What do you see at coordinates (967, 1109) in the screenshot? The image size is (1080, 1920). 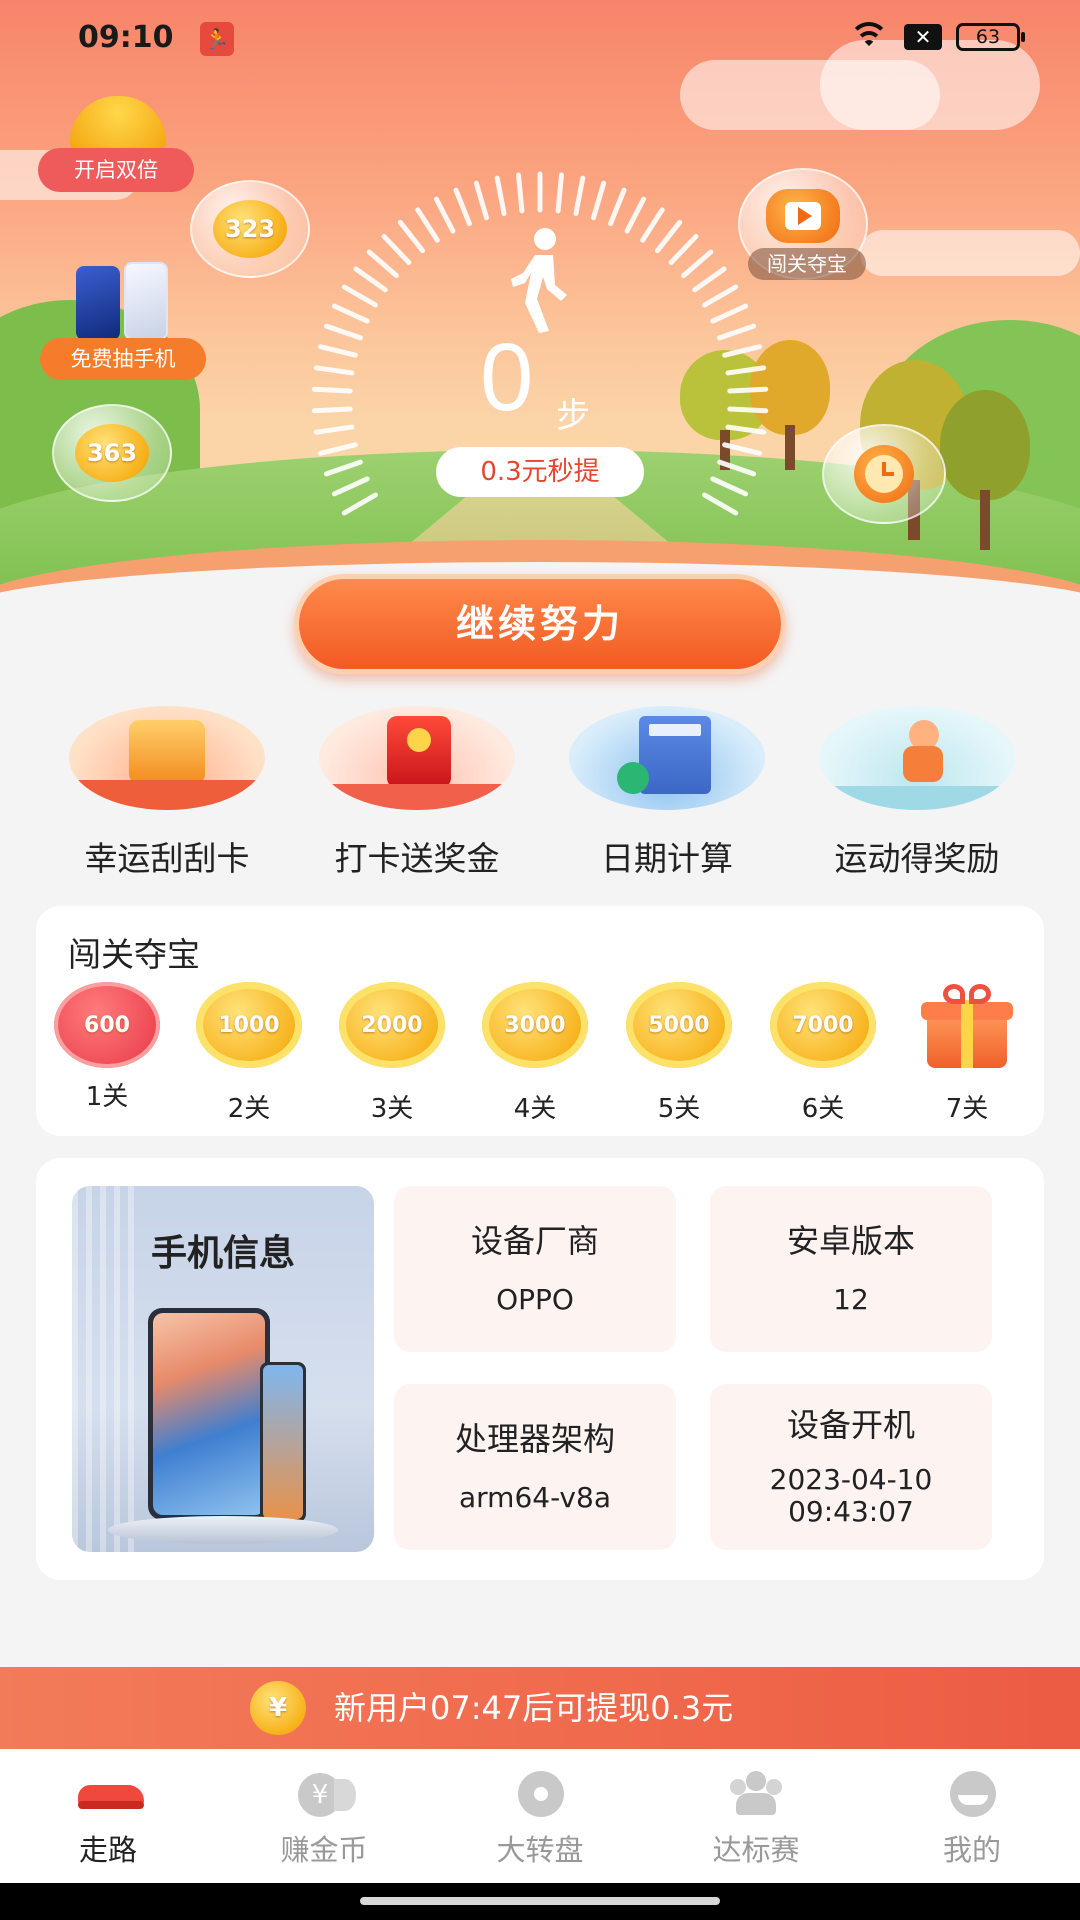 I see `level-label: 7关` at bounding box center [967, 1109].